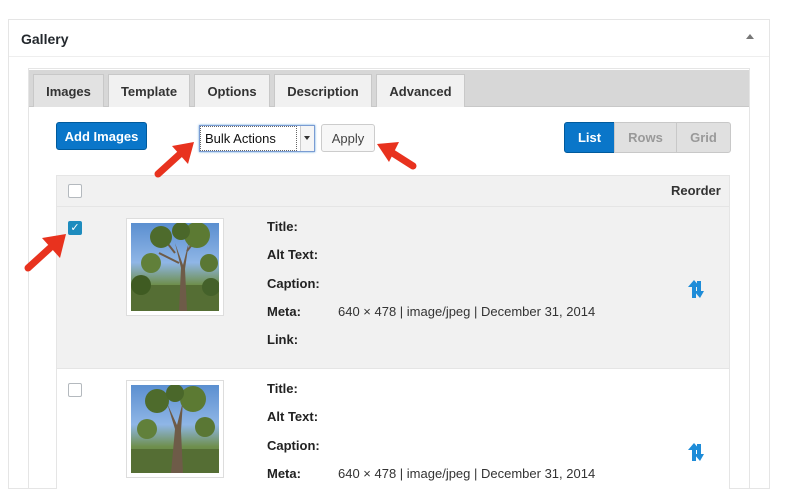  I want to click on select-all-checkbox, so click(75, 191).